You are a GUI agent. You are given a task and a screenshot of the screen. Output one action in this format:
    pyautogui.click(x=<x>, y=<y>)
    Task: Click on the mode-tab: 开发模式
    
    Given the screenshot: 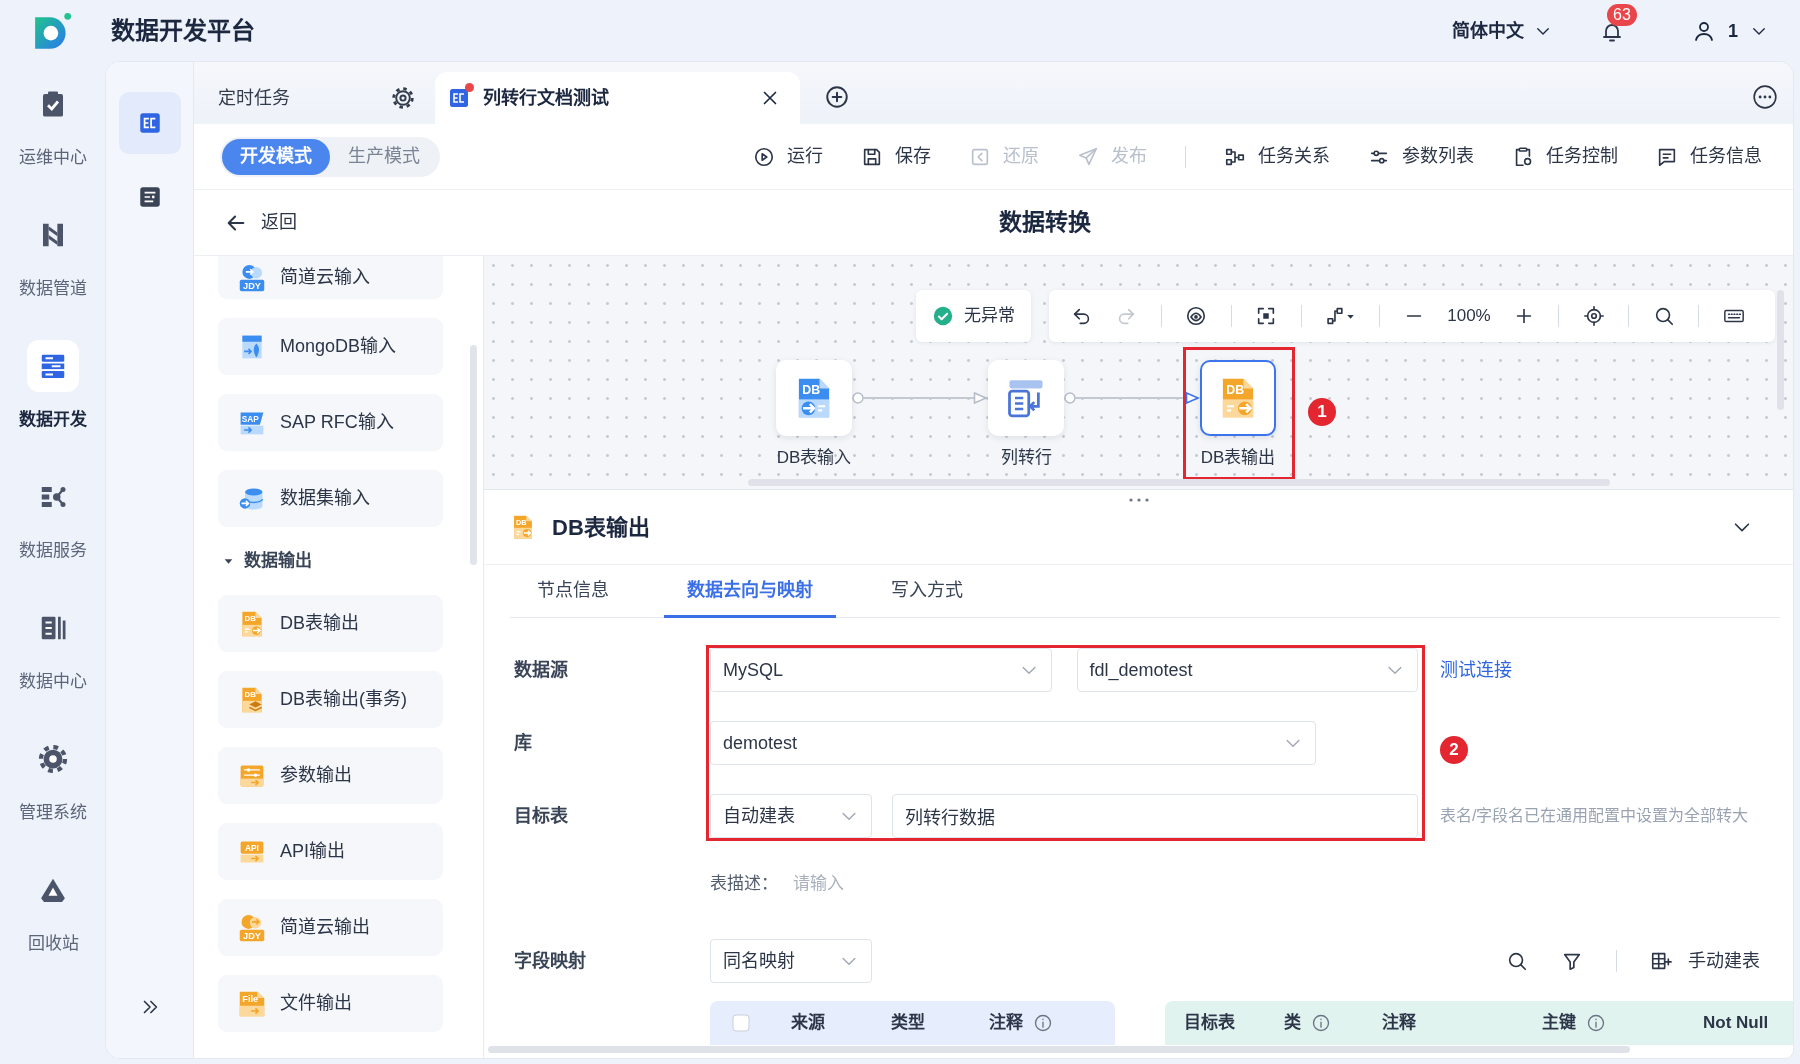 What is the action you would take?
    pyautogui.click(x=276, y=156)
    